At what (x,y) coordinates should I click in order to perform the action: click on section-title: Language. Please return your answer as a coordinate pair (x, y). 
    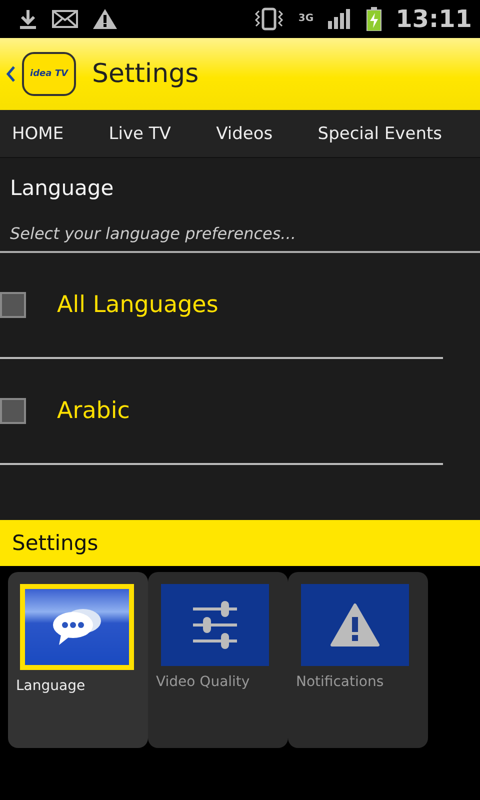
    Looking at the image, I should click on (62, 188).